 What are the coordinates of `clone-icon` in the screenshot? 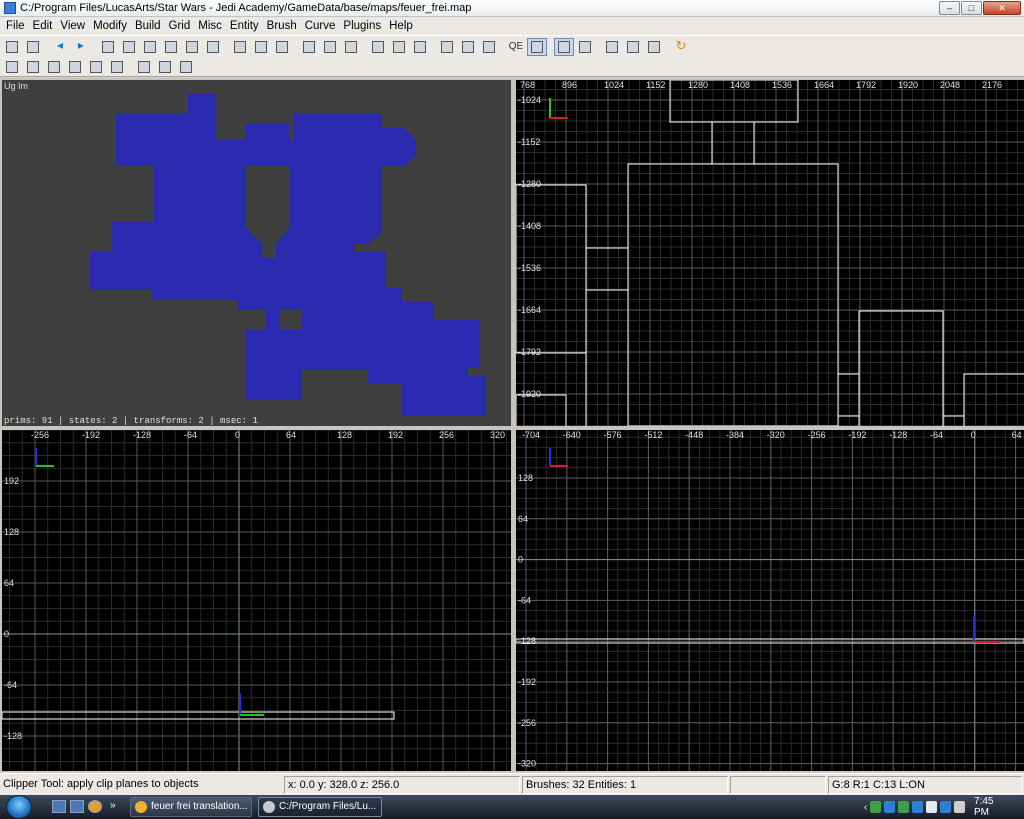 It's located at (399, 46).